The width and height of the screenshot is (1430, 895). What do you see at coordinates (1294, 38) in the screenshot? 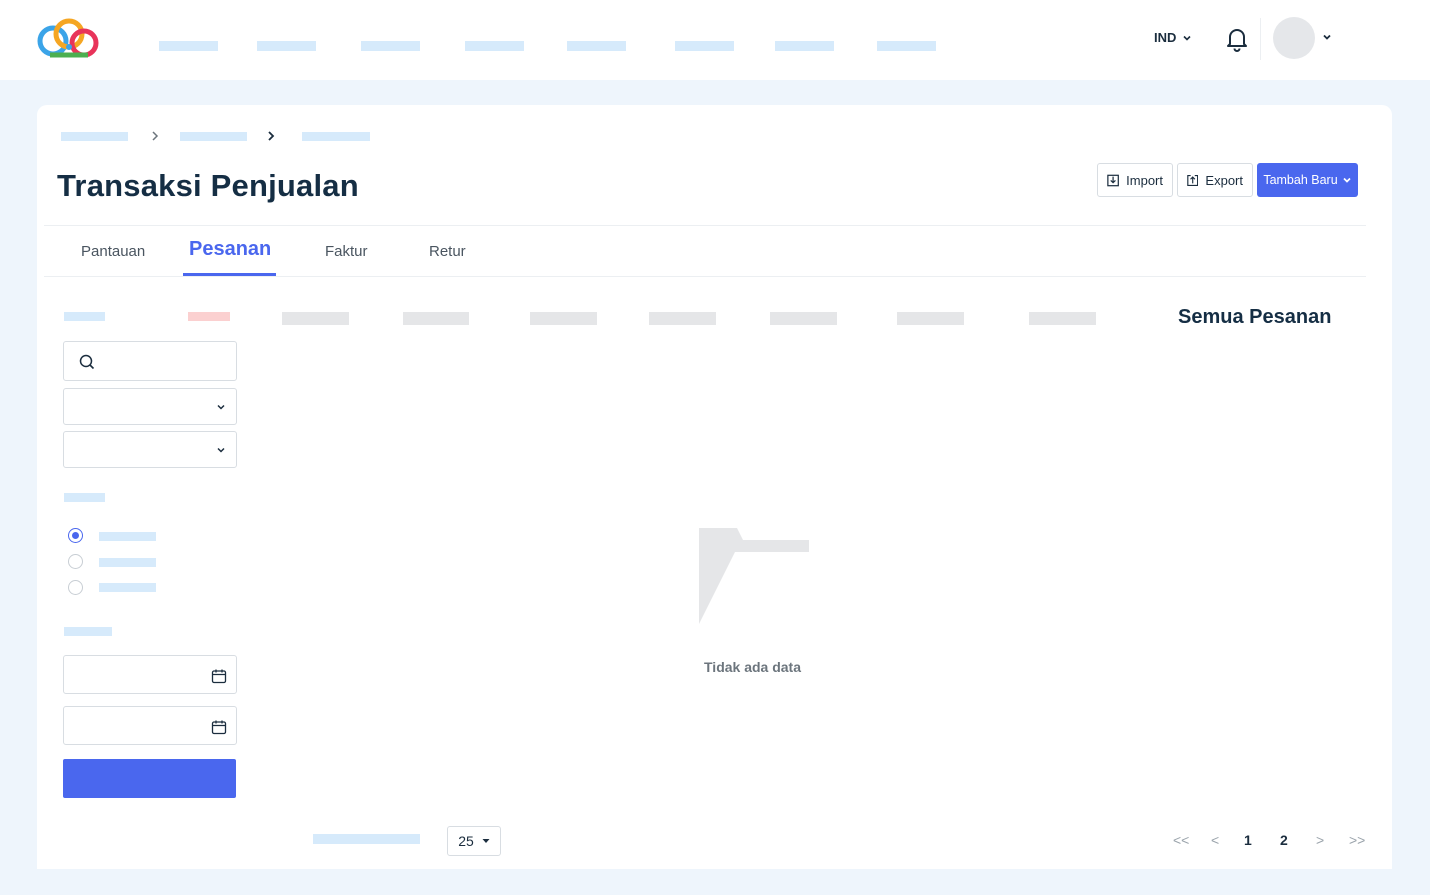
I see `avatar` at bounding box center [1294, 38].